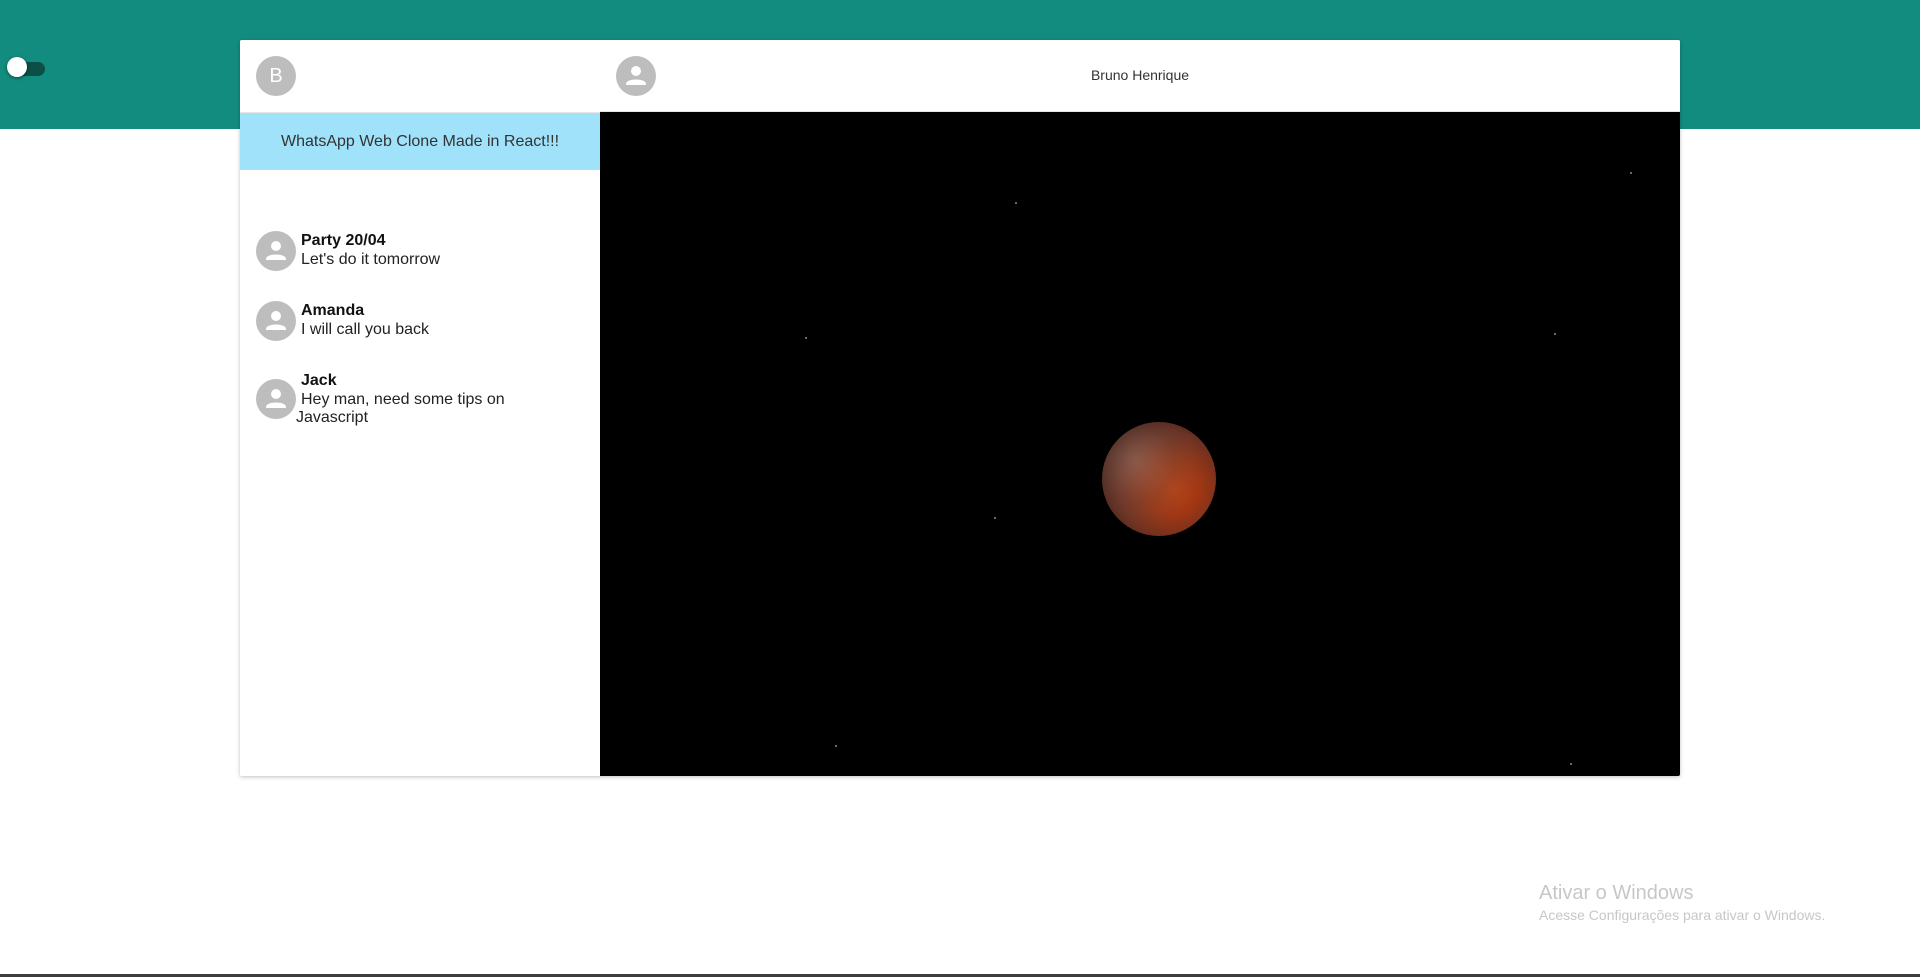  Describe the element at coordinates (319, 380) in the screenshot. I see `chat-name: Jack` at that location.